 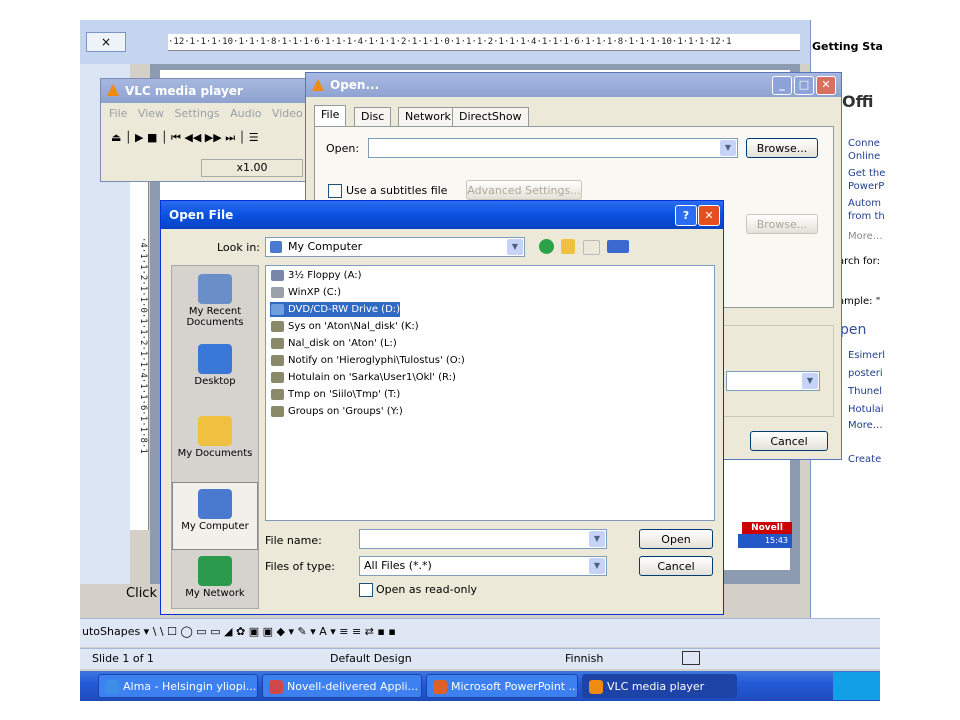 What do you see at coordinates (546, 246) in the screenshot?
I see `back-icon` at bounding box center [546, 246].